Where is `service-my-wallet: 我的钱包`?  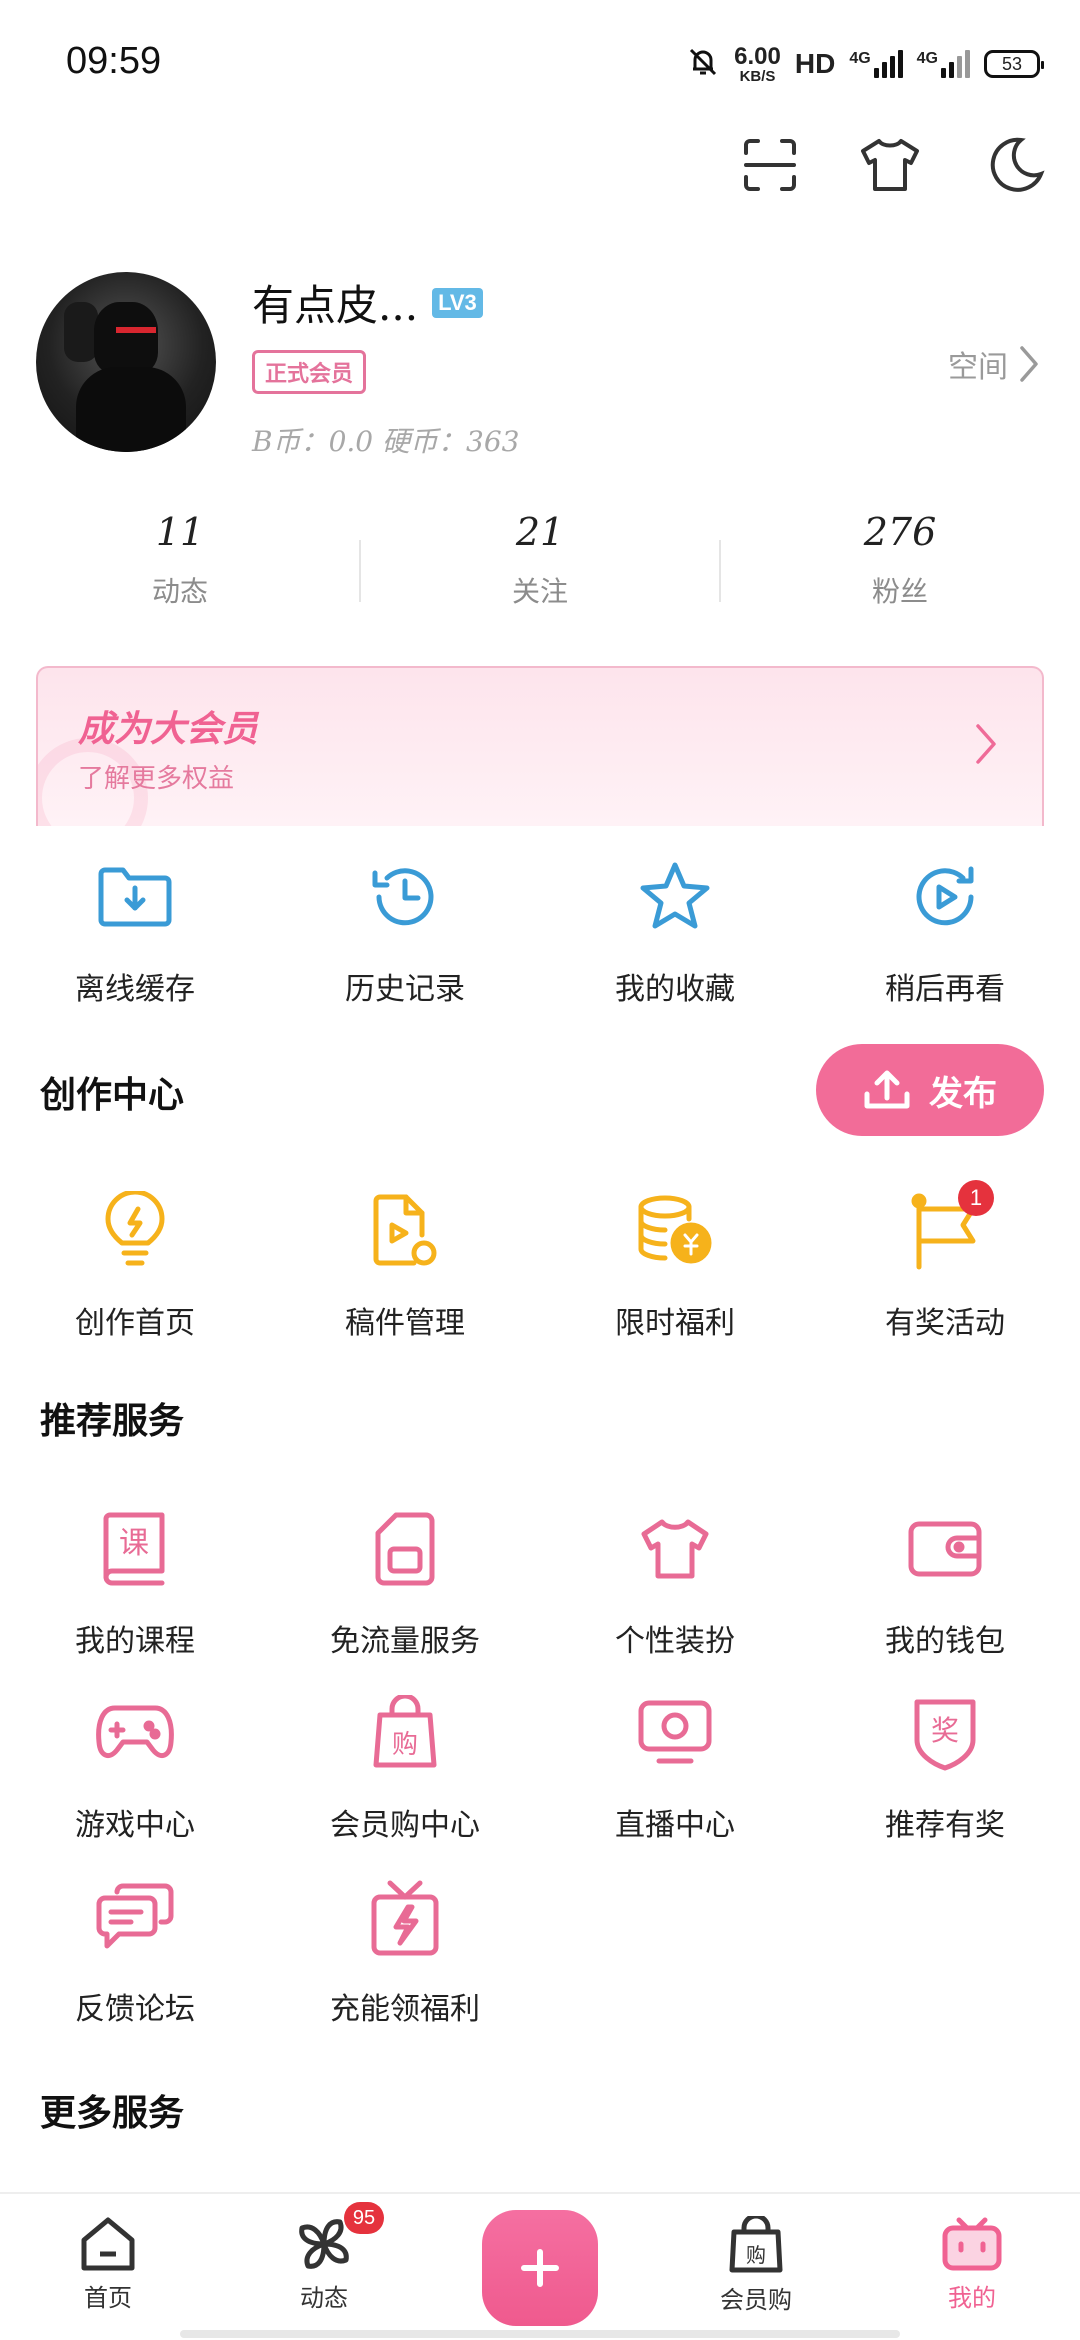 service-my-wallet: 我的钱包 is located at coordinates (945, 1582).